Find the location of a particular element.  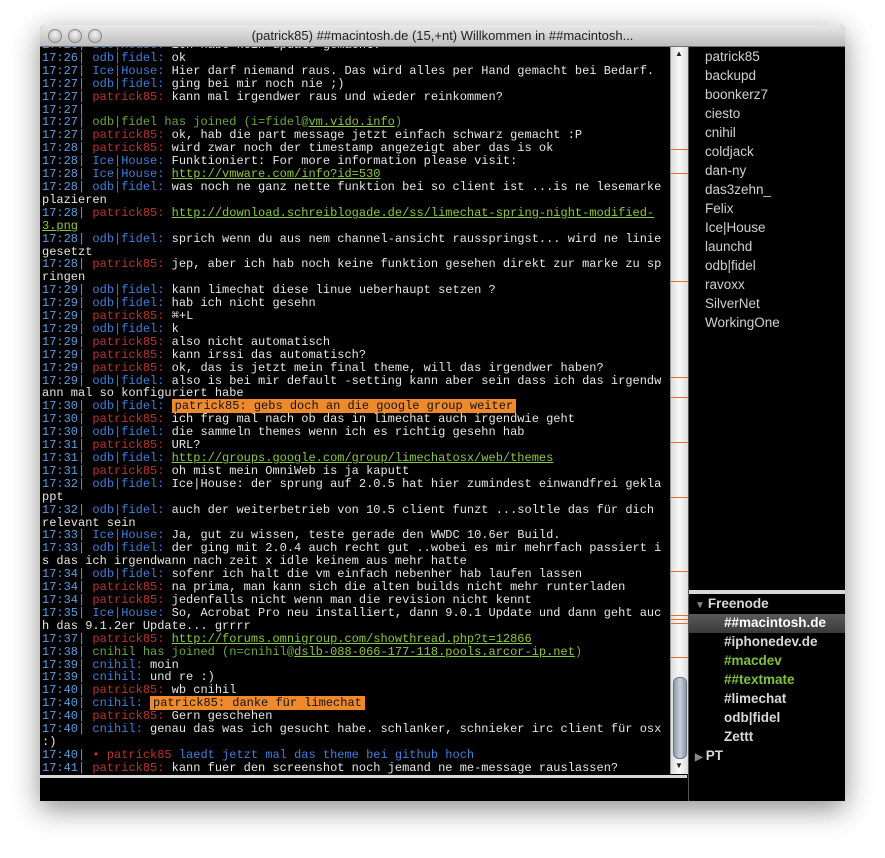

channel-name: ##macintosh.de is located at coordinates (775, 622).